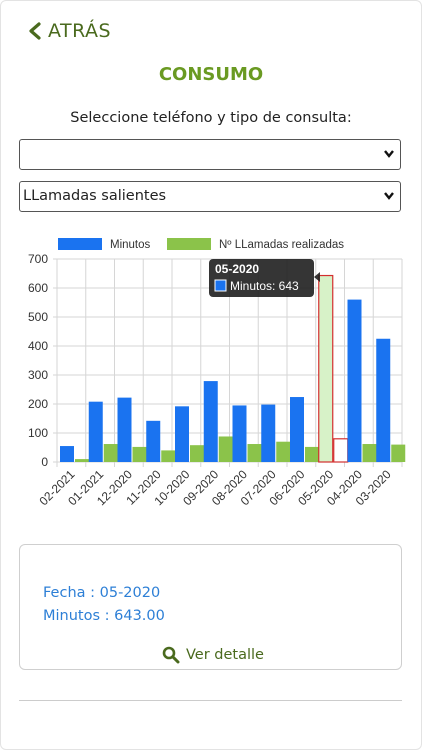 The width and height of the screenshot is (422, 750). What do you see at coordinates (38, 288) in the screenshot?
I see `y-tick-label: 600` at bounding box center [38, 288].